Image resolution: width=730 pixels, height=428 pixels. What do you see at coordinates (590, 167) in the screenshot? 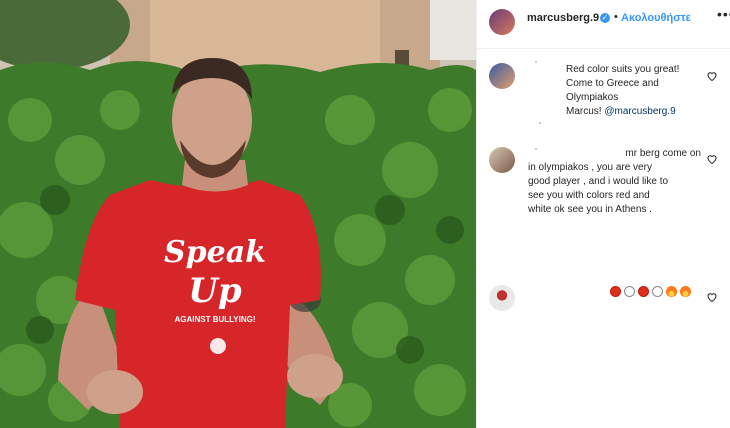
I see `comment-line: in olympiakos , you are very` at bounding box center [590, 167].